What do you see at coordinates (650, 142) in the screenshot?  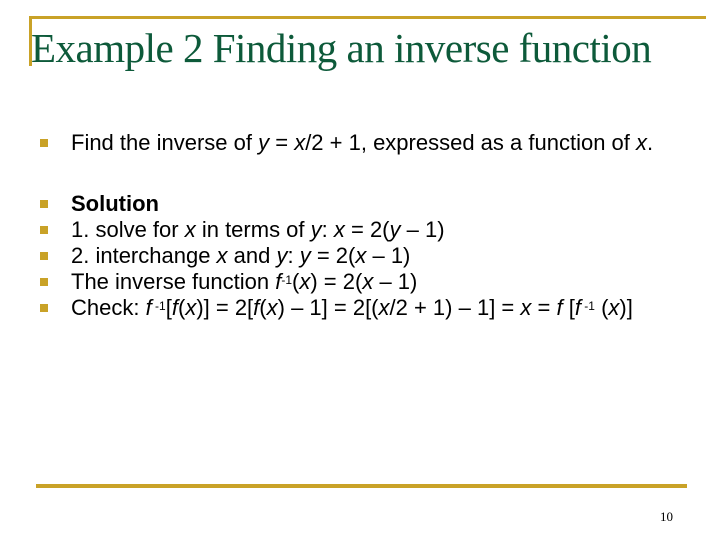 I see `text-segment: .` at bounding box center [650, 142].